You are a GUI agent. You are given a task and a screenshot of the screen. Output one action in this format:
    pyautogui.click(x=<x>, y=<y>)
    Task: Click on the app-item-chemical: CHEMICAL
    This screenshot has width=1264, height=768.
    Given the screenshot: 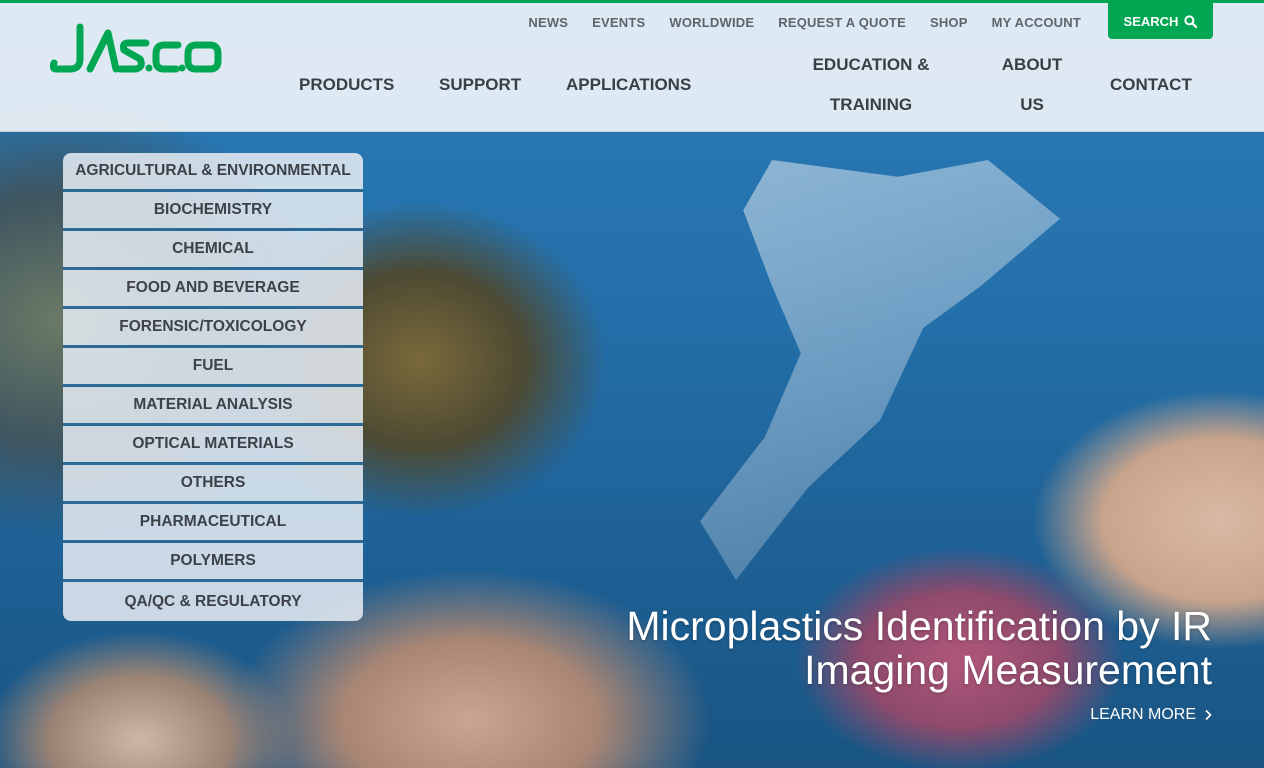 What is the action you would take?
    pyautogui.click(x=213, y=250)
    